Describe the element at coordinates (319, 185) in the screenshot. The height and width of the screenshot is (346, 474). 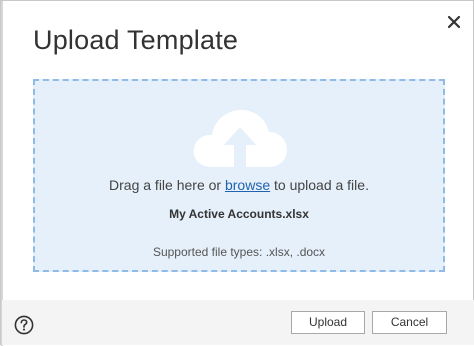
I see `drag-text-after: to upload a file.` at that location.